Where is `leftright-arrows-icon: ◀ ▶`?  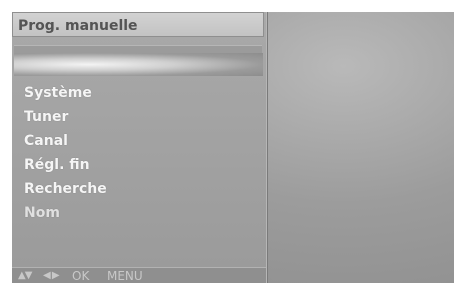 leftright-arrows-icon: ◀ ▶ is located at coordinates (51, 275).